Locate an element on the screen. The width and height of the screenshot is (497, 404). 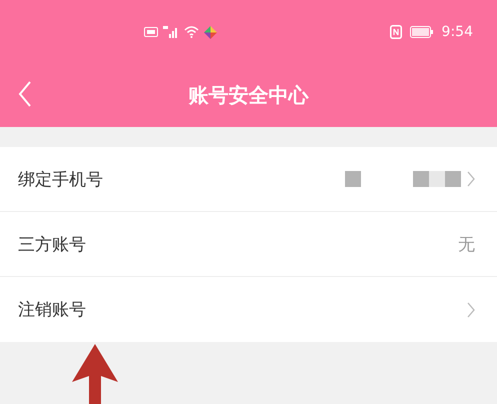
battery-icon is located at coordinates (422, 32).